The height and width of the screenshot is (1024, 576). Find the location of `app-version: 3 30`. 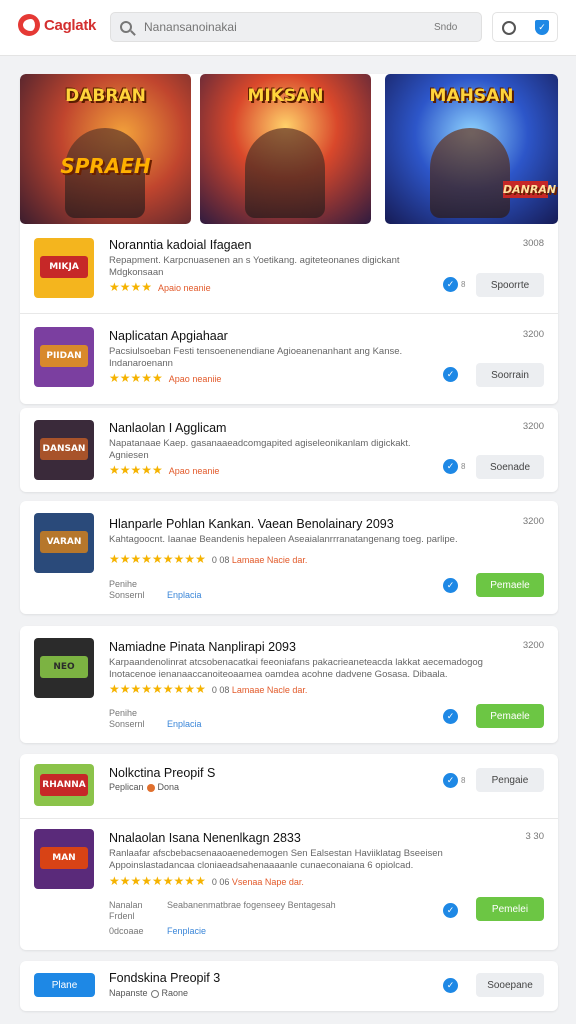

app-version: 3 30 is located at coordinates (535, 836).